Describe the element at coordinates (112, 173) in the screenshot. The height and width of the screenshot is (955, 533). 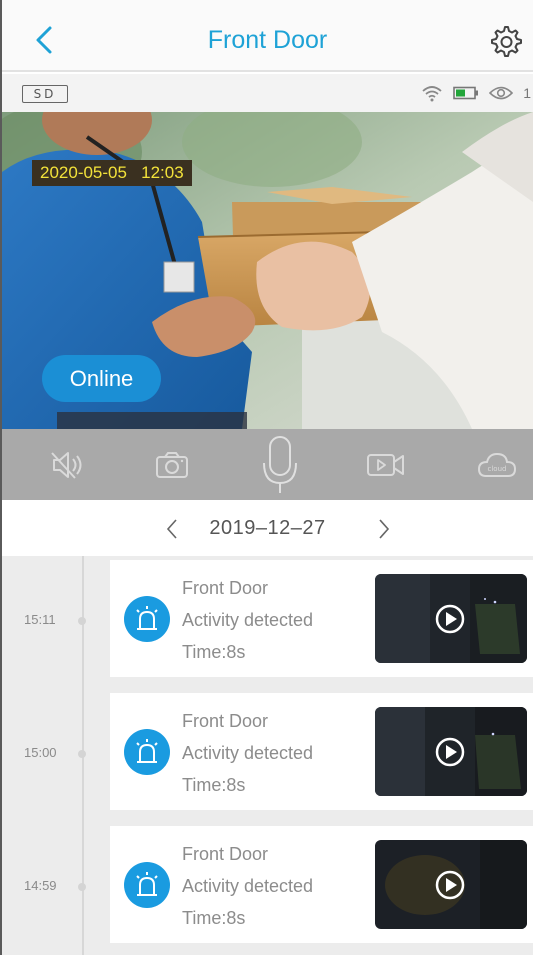
I see `video-timestamp: 2020-05-05 12:03` at that location.